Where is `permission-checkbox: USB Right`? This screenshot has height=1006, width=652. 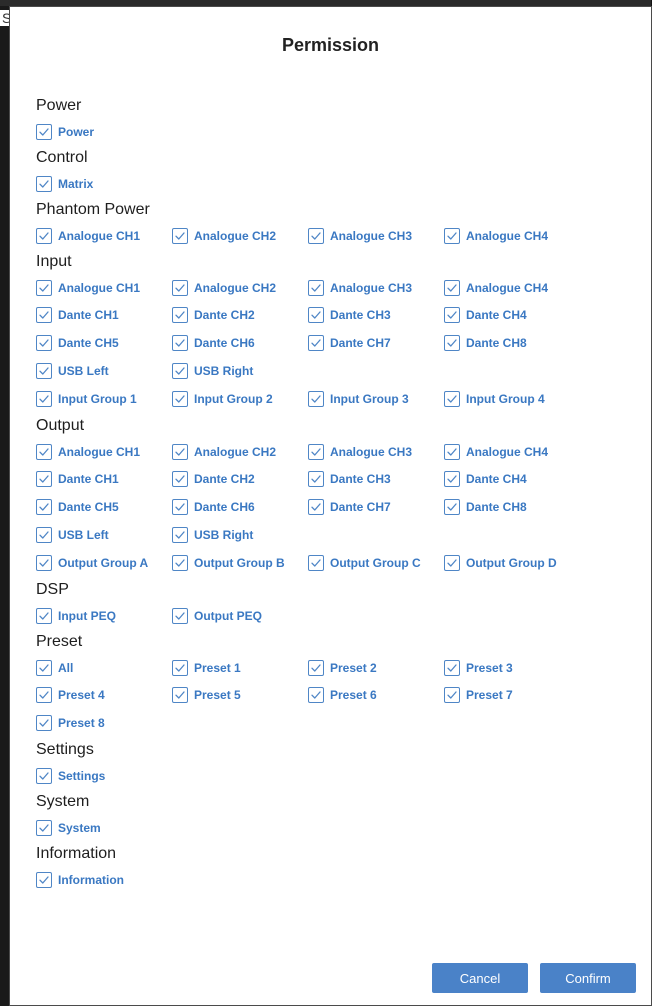
permission-checkbox: USB Right is located at coordinates (240, 535).